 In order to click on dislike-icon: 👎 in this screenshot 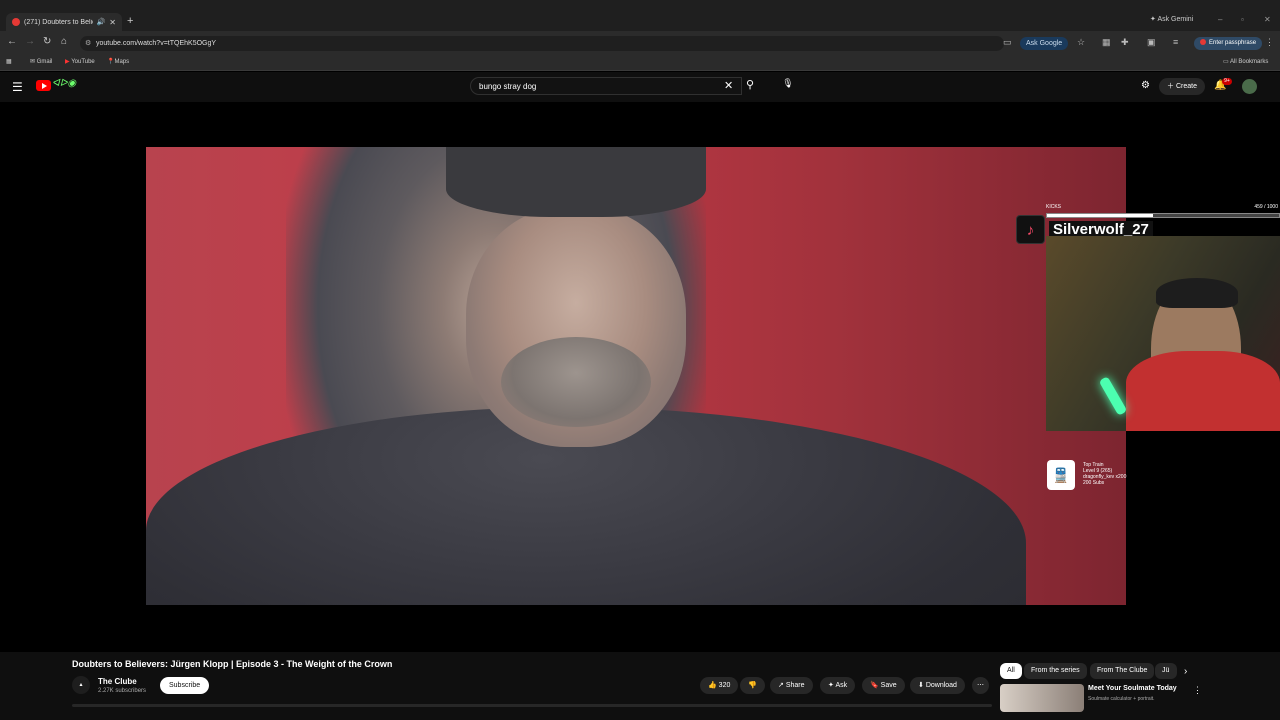, I will do `click(752, 685)`.